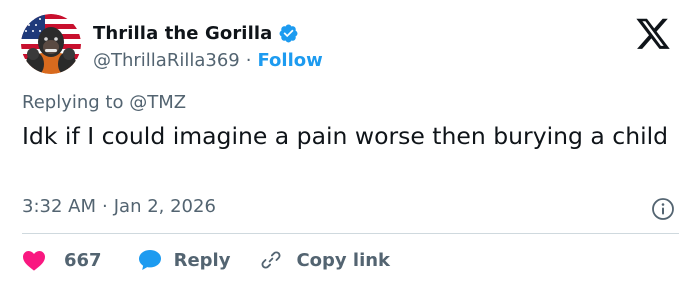 The height and width of the screenshot is (287, 700). I want to click on info-icon, so click(663, 209).